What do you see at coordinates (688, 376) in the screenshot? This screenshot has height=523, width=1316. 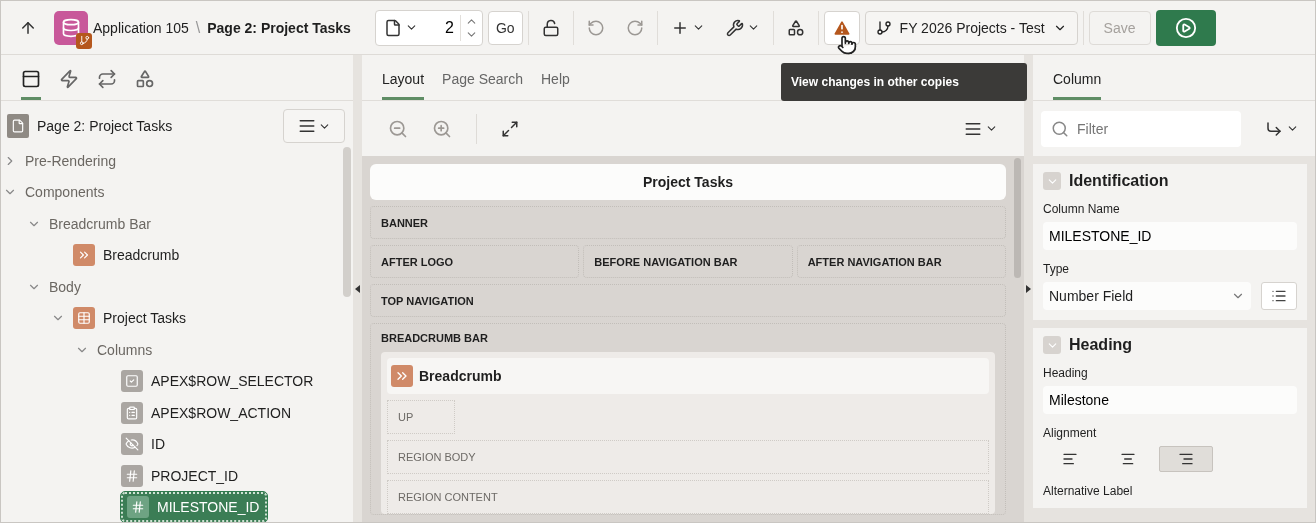 I see `region-header: Breadcrumb` at bounding box center [688, 376].